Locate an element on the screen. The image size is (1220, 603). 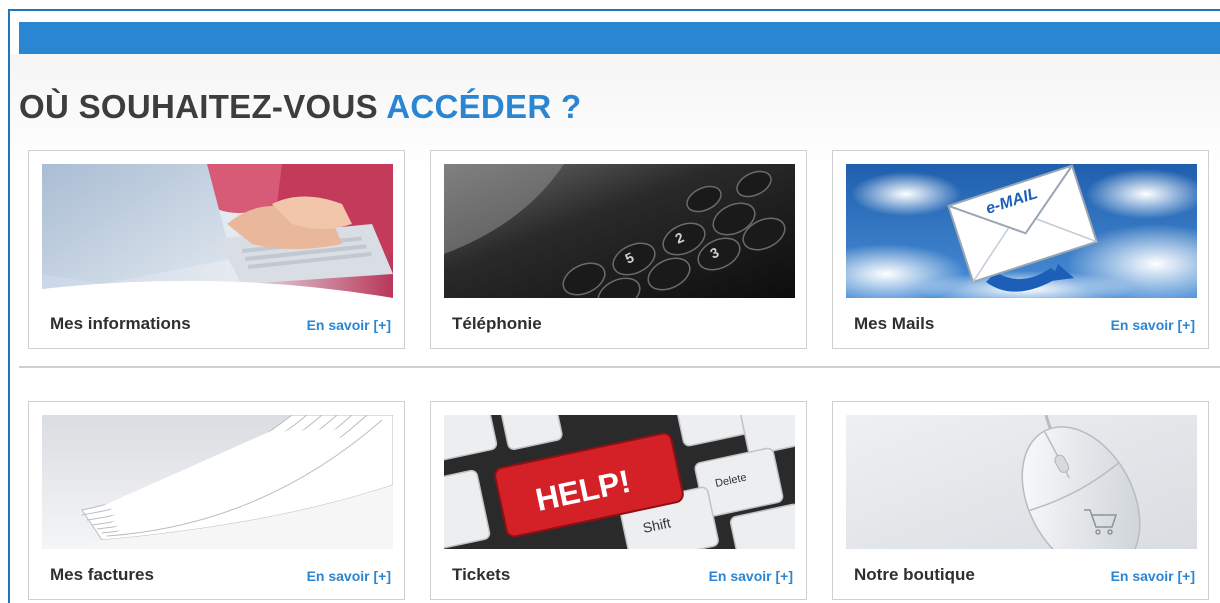
card-mes-mails: e-MAIL Mes Mails En savoir [+] is located at coordinates (1020, 249).